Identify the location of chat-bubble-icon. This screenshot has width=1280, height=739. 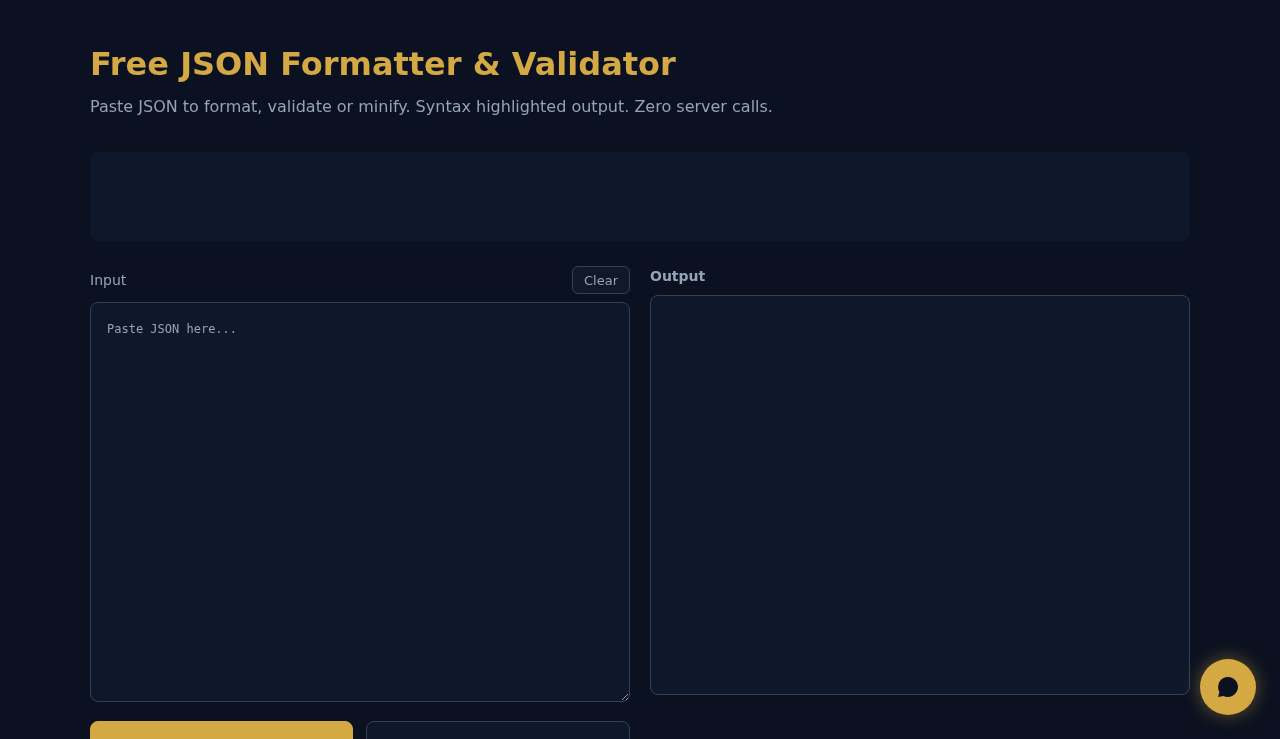
(1228, 687).